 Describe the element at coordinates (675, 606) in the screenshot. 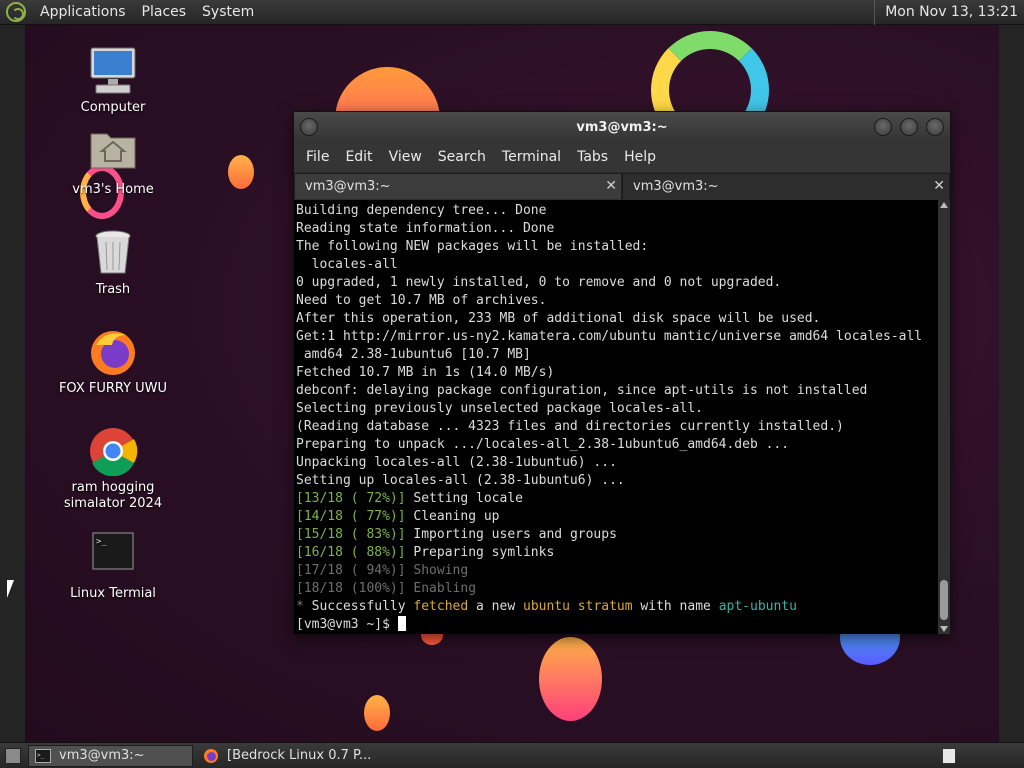

I see `terminal-text: with name` at that location.